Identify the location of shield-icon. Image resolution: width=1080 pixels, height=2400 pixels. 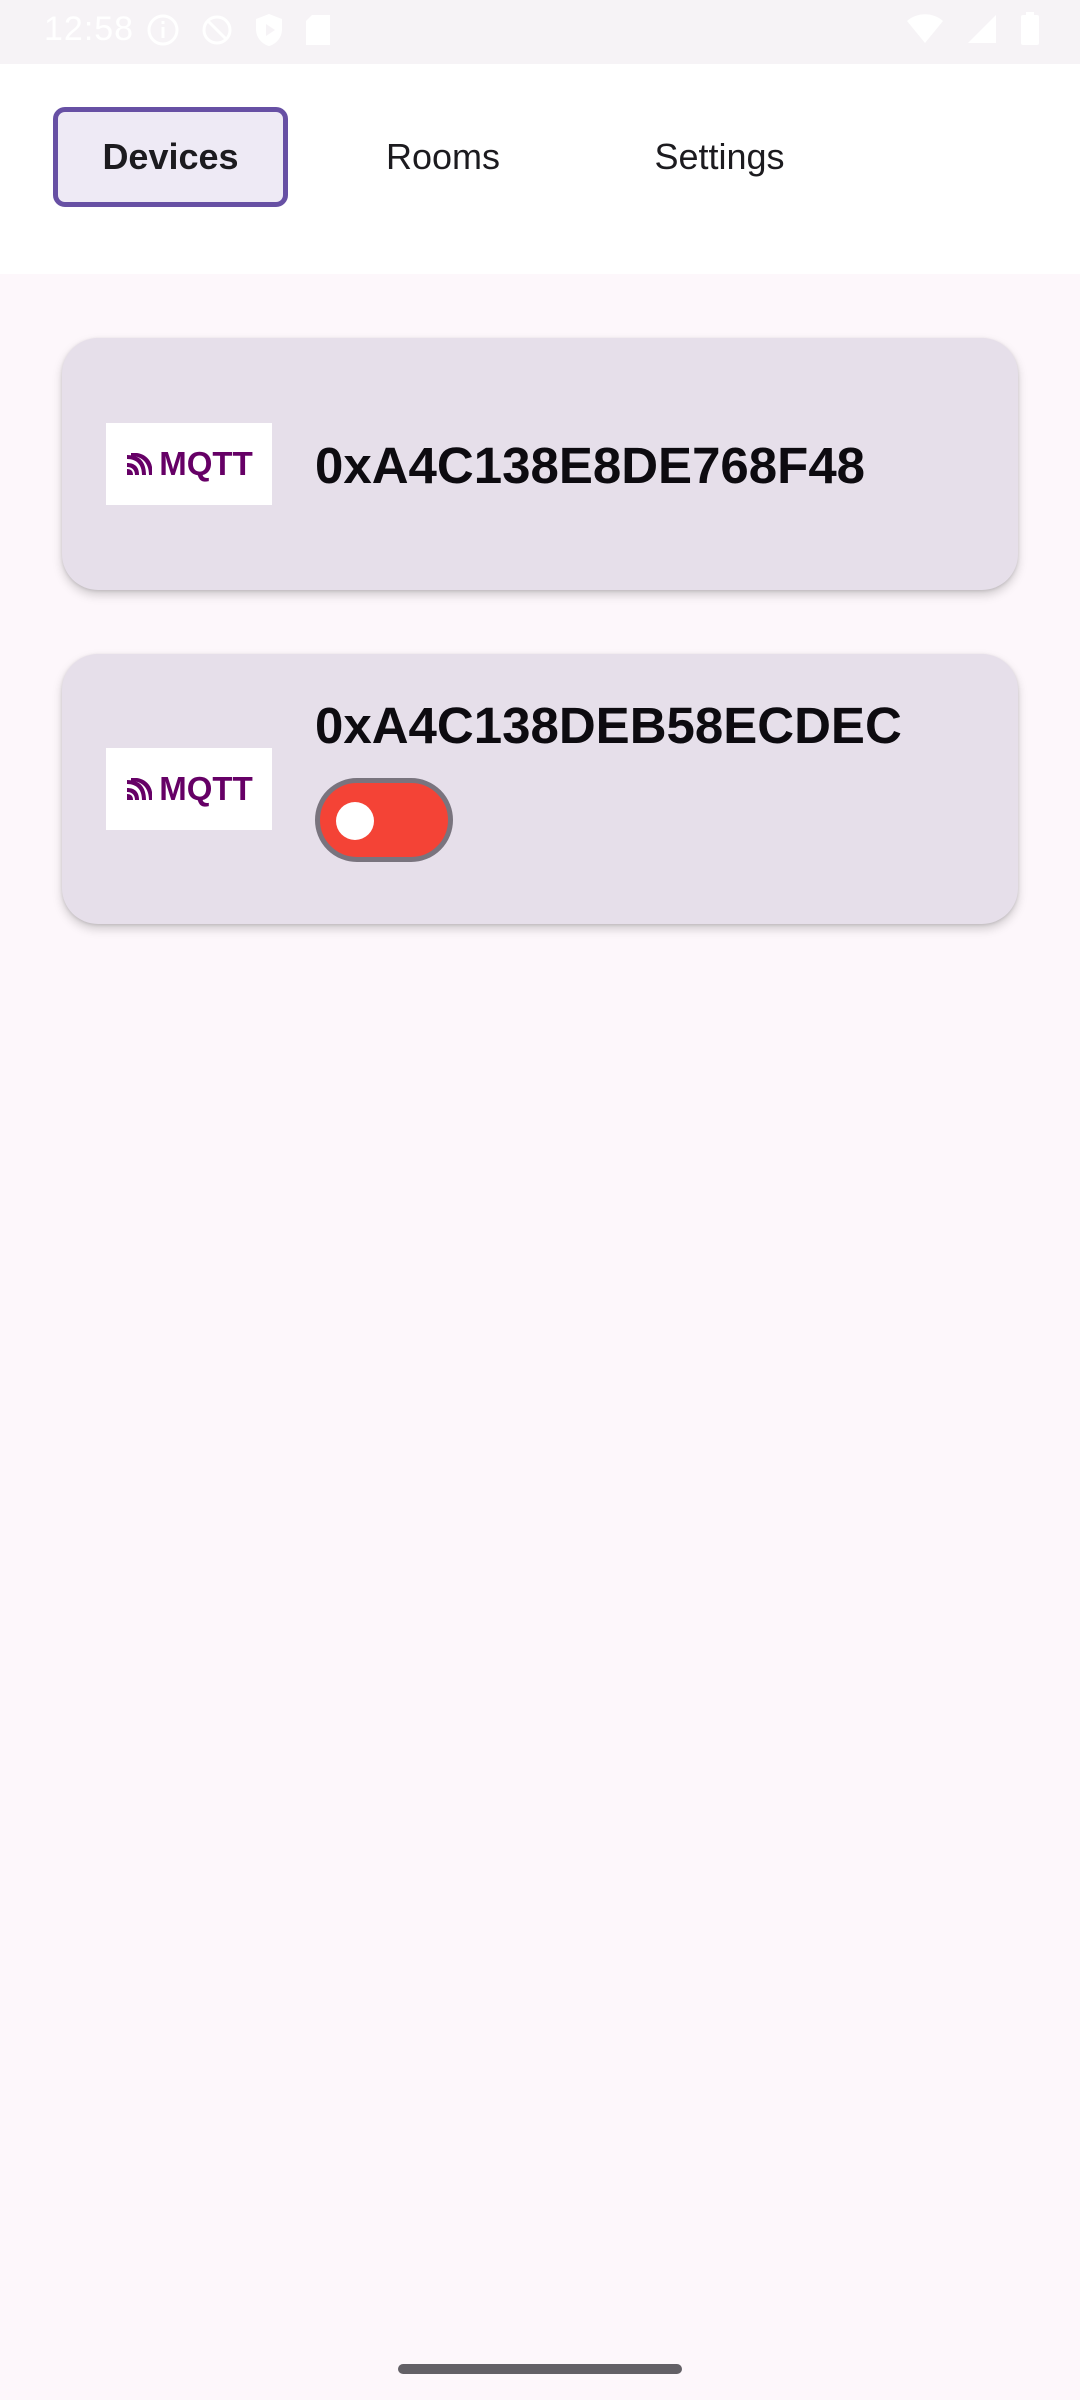
(269, 30).